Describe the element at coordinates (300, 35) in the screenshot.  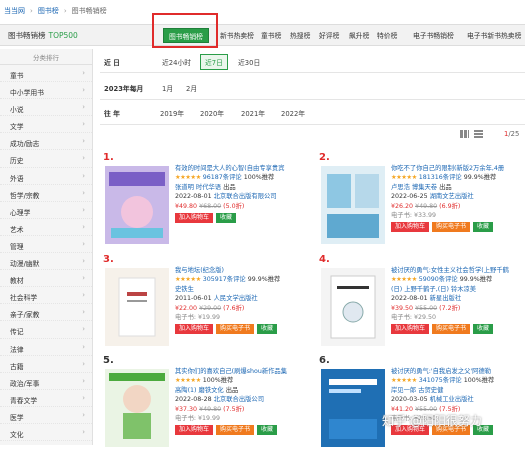
I see `tab-hot-search: 热搜榜` at that location.